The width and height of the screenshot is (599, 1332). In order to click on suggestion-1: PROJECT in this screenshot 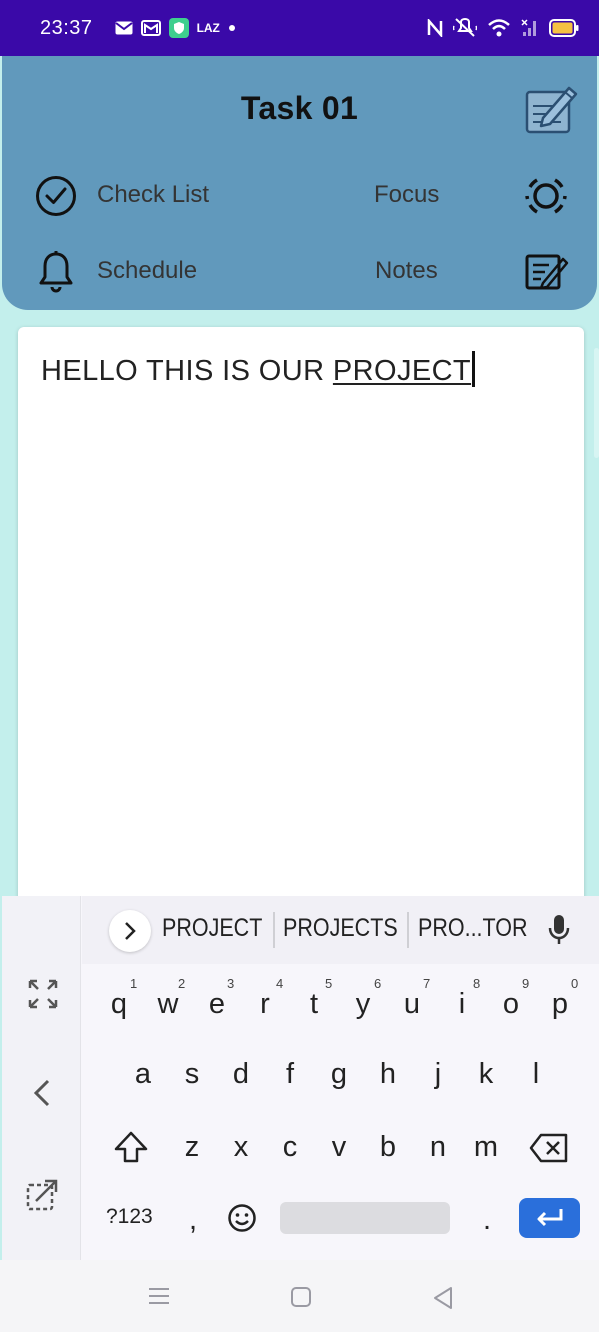, I will do `click(212, 928)`.